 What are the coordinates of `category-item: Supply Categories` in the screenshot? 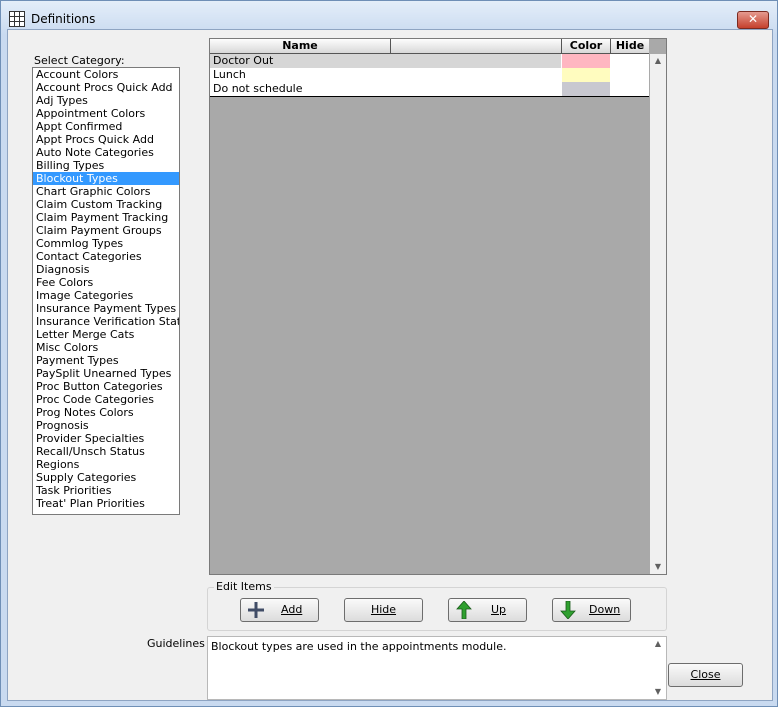 It's located at (106, 477).